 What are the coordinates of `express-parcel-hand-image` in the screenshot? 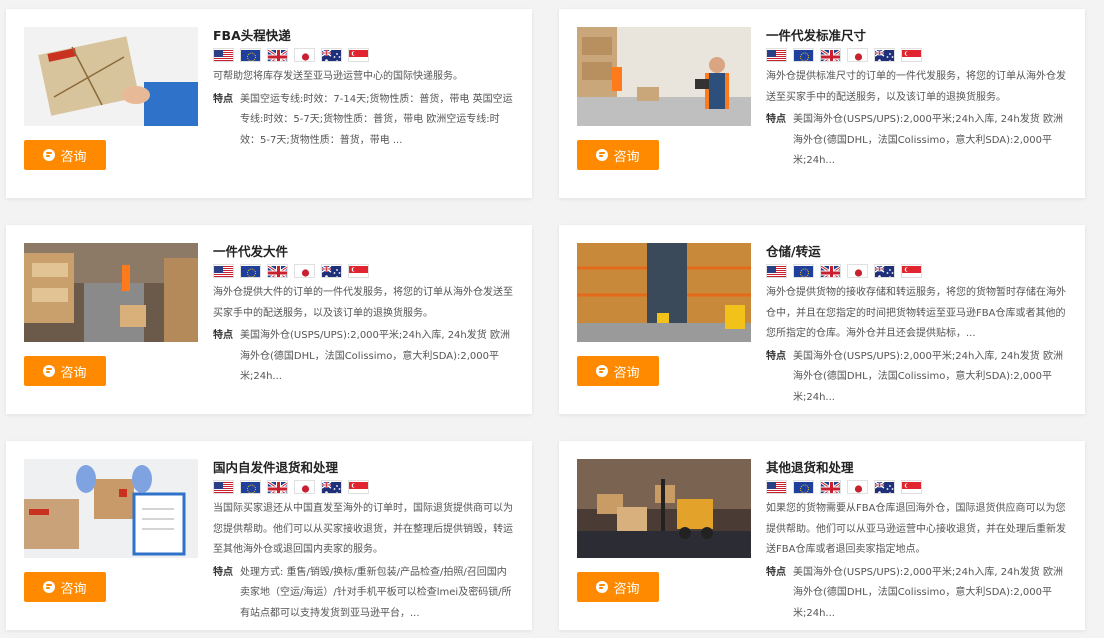 It's located at (111, 76).